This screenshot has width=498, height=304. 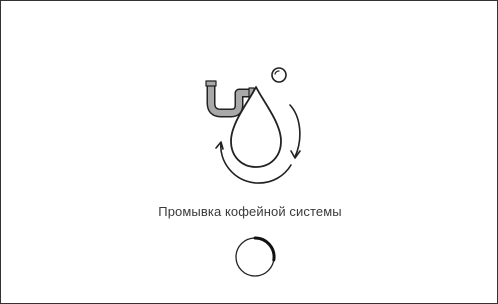 What do you see at coordinates (279, 75) in the screenshot?
I see `bubble-icon` at bounding box center [279, 75].